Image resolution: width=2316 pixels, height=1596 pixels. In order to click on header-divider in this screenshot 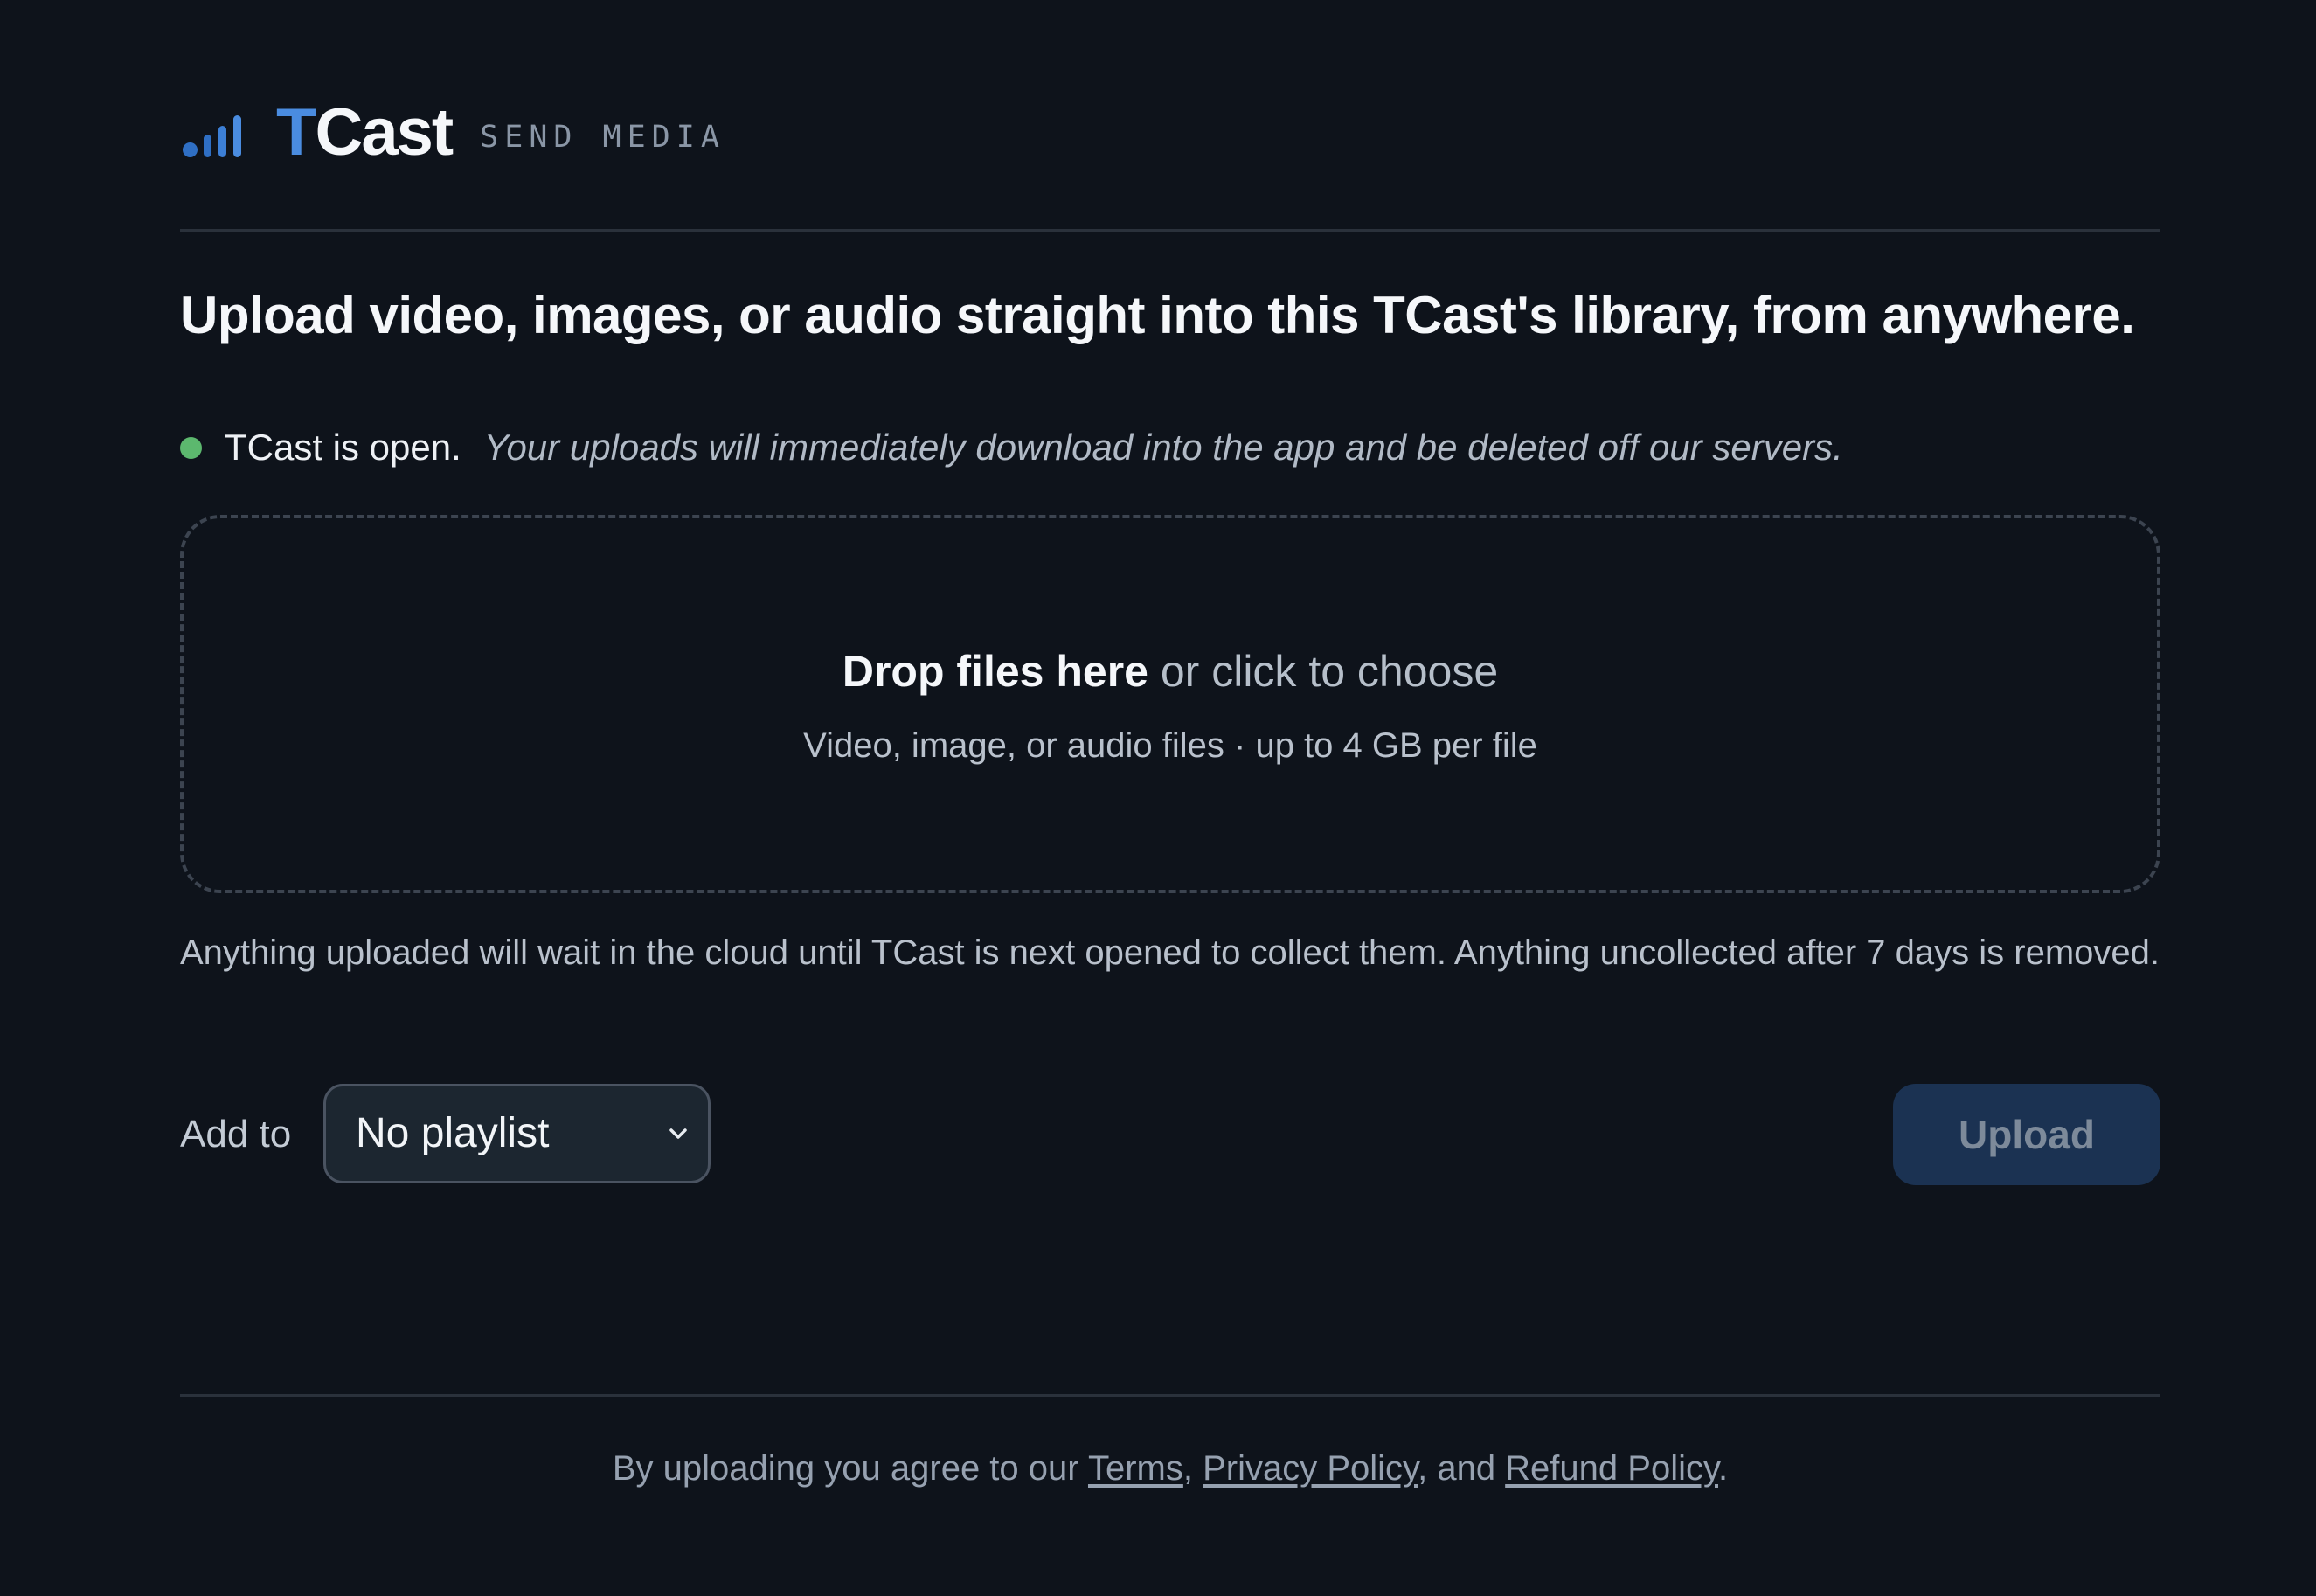, I will do `click(1170, 230)`.